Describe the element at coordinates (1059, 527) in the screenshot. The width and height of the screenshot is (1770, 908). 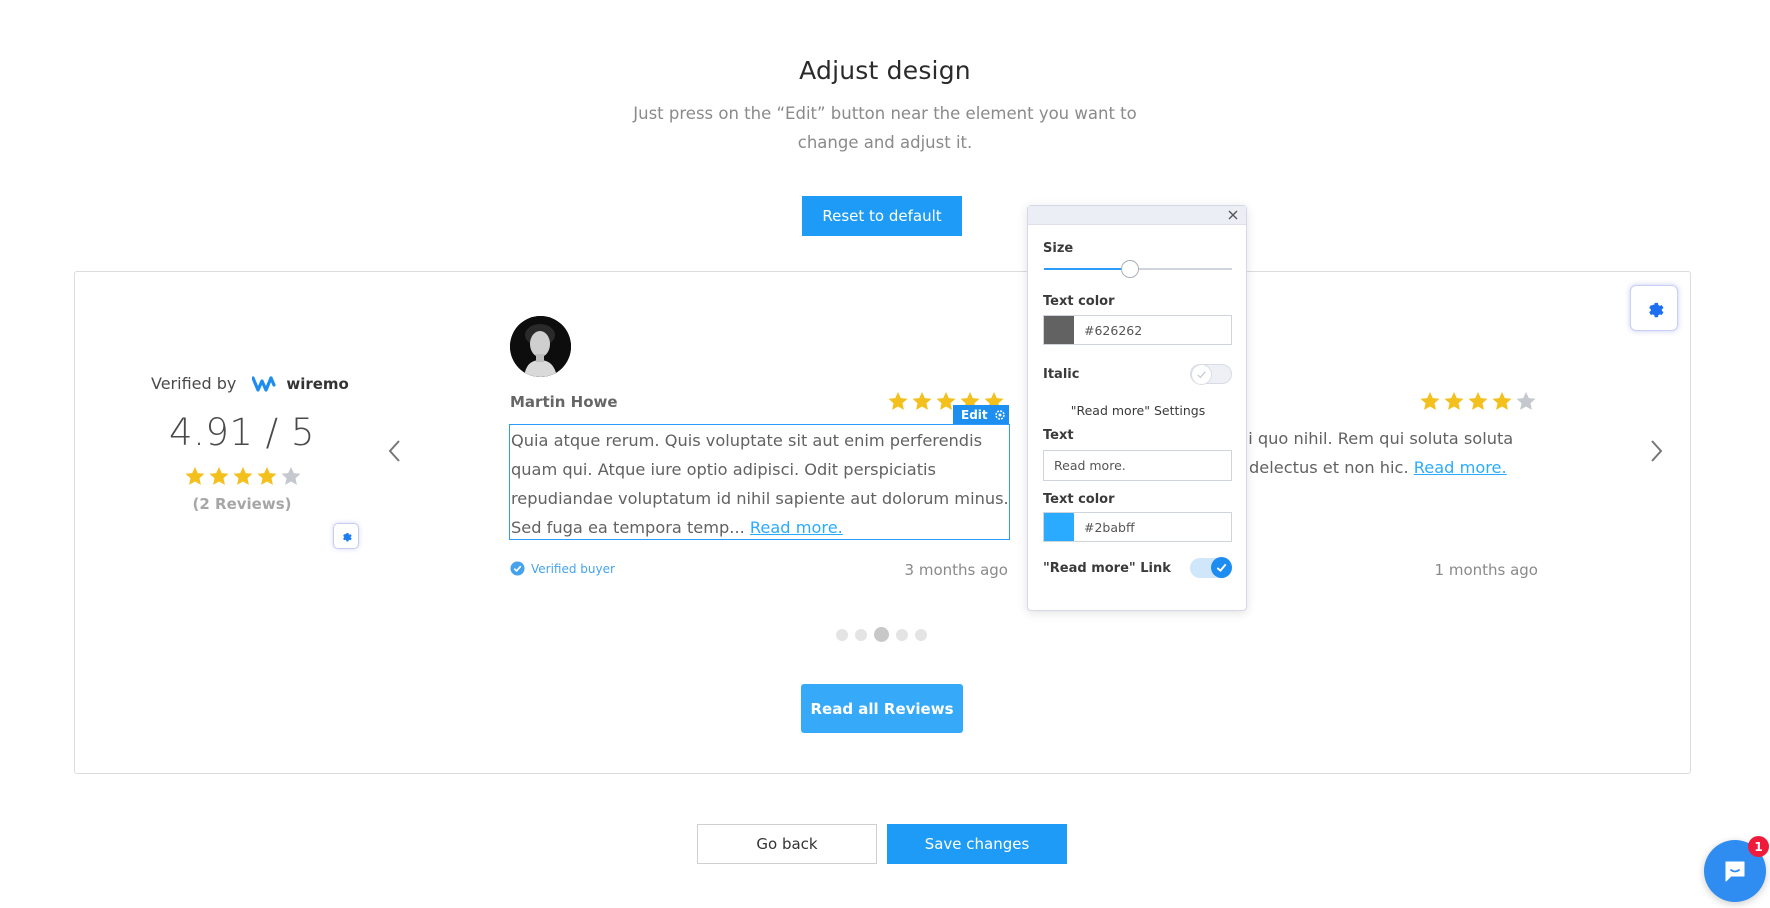
I see `read-more-color-swatch` at that location.